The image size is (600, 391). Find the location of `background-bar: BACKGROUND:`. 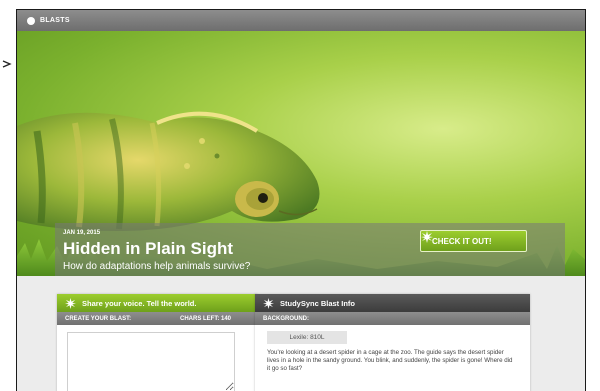

background-bar: BACKGROUND: is located at coordinates (392, 318).